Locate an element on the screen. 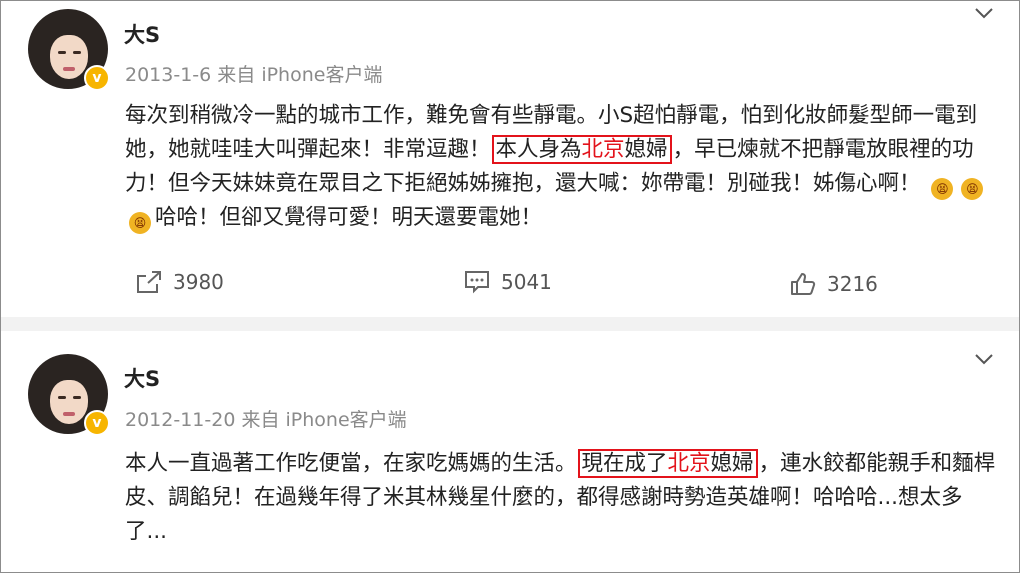 This screenshot has width=1022, height=575. post-meta: 2012-11-20 来自 iPhone客户端 is located at coordinates (266, 420).